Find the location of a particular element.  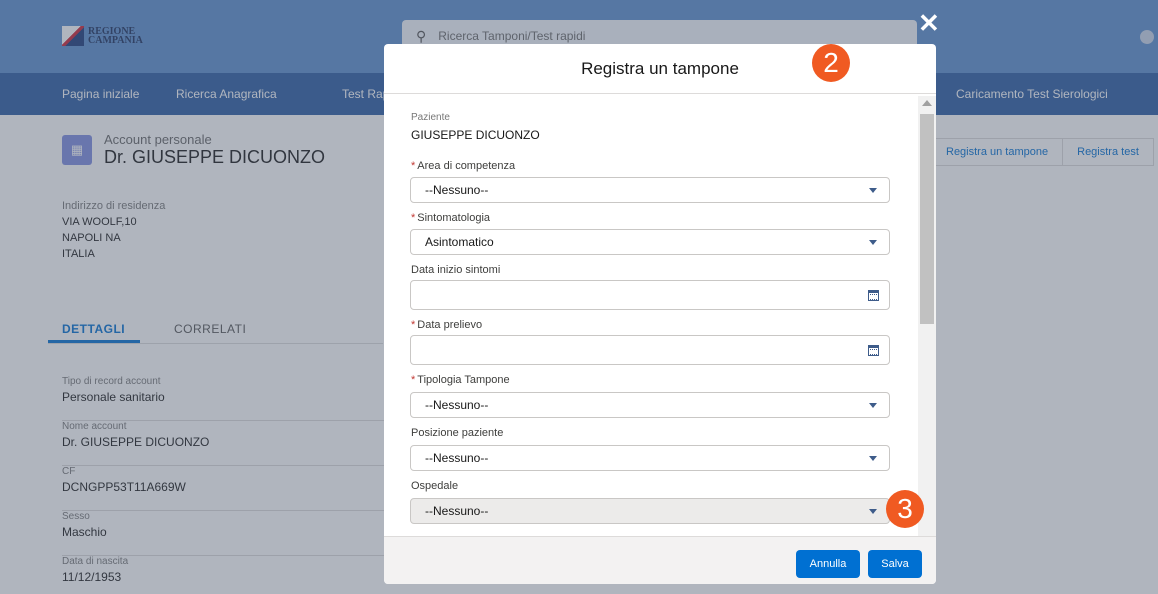

area-label: * Area di competenza is located at coordinates (463, 166).